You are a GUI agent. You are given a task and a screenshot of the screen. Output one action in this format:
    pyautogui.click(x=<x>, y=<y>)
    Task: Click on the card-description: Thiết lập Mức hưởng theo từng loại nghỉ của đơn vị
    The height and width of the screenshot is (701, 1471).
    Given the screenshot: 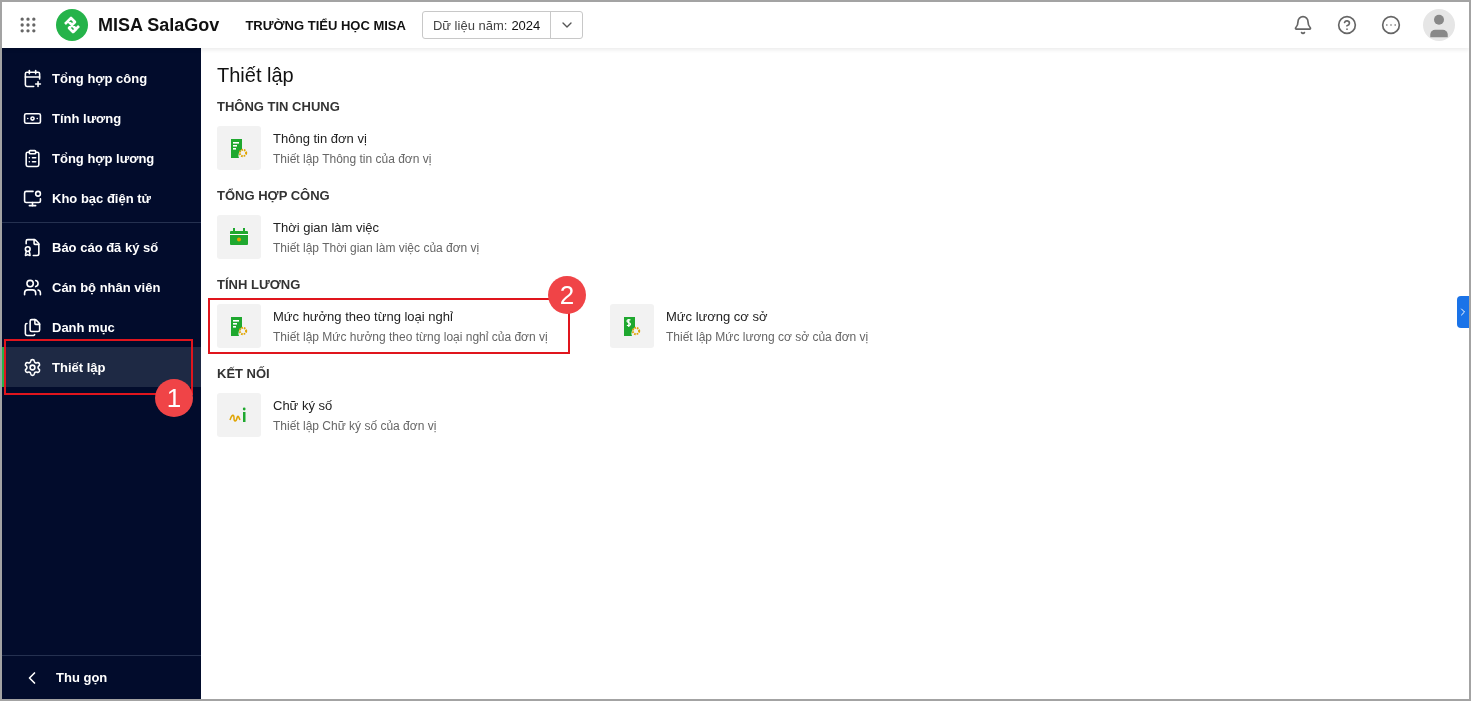 What is the action you would take?
    pyautogui.click(x=410, y=336)
    